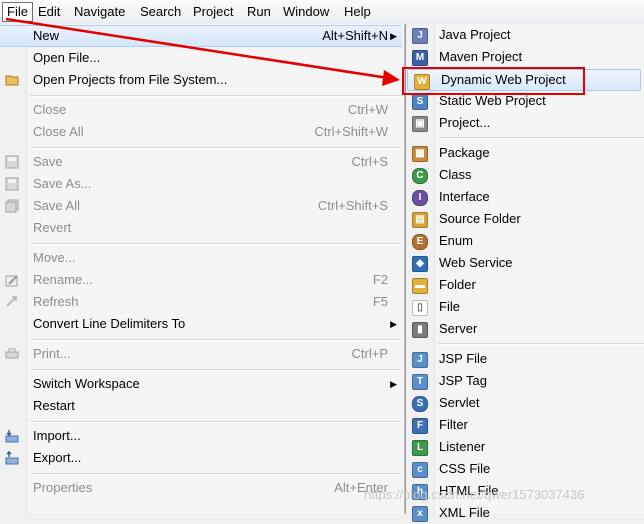 This screenshot has width=644, height=524. I want to click on submenu-item-filter: F Filter, so click(525, 425).